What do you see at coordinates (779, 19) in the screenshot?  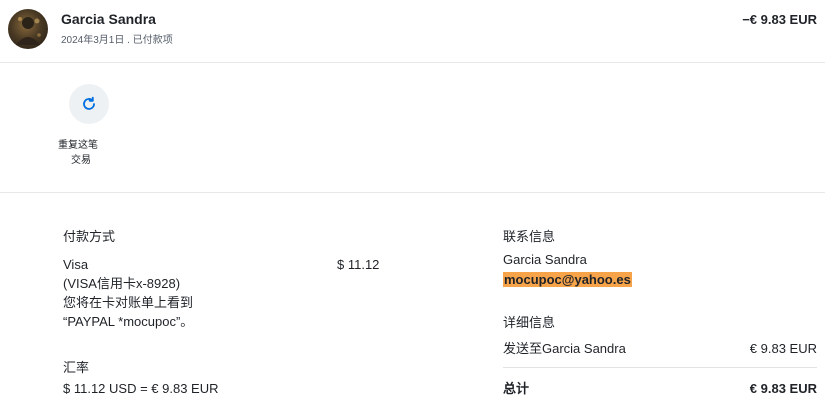 I see `transaction-amount: −€ 9.83 EUR` at bounding box center [779, 19].